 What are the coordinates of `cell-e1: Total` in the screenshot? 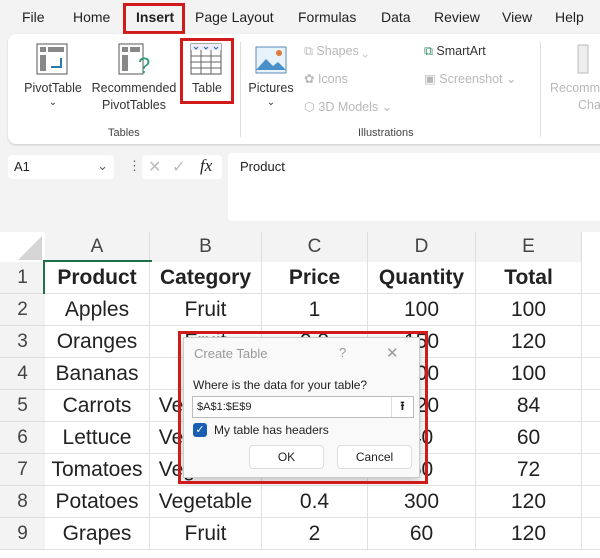 It's located at (529, 278).